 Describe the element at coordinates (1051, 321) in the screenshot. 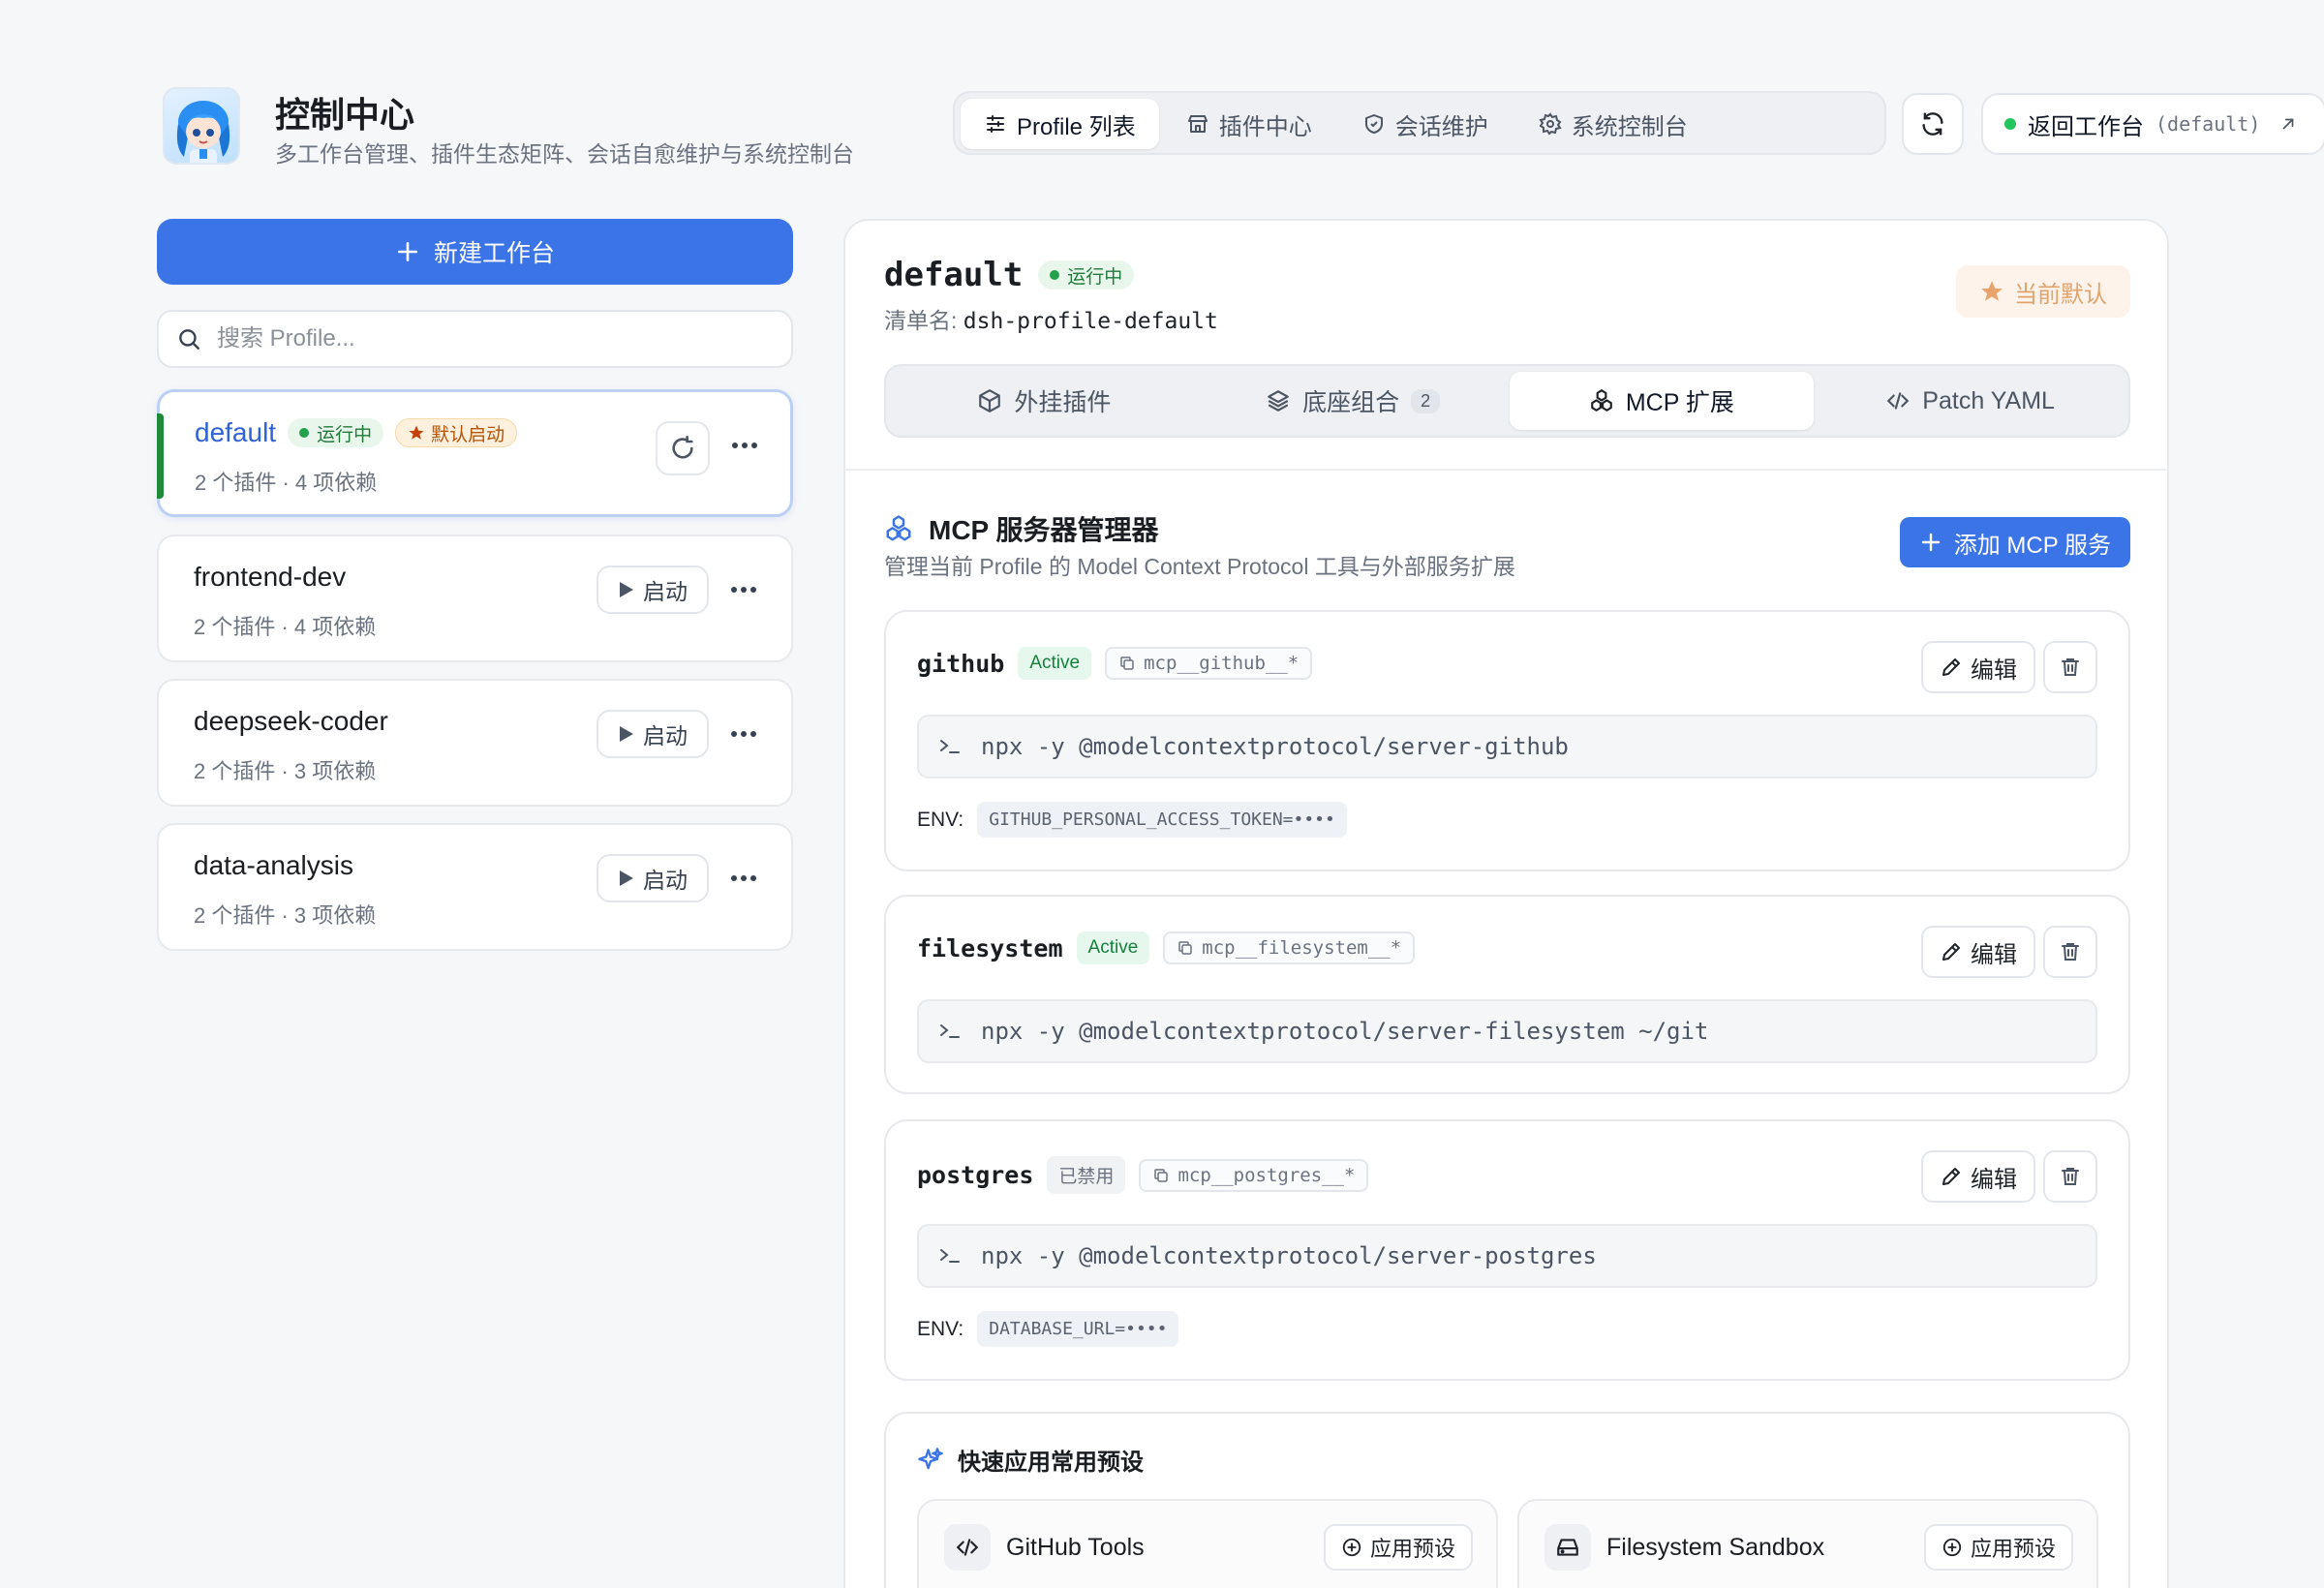

I see `manifest-name: 清单名: dsh-profile-default` at that location.